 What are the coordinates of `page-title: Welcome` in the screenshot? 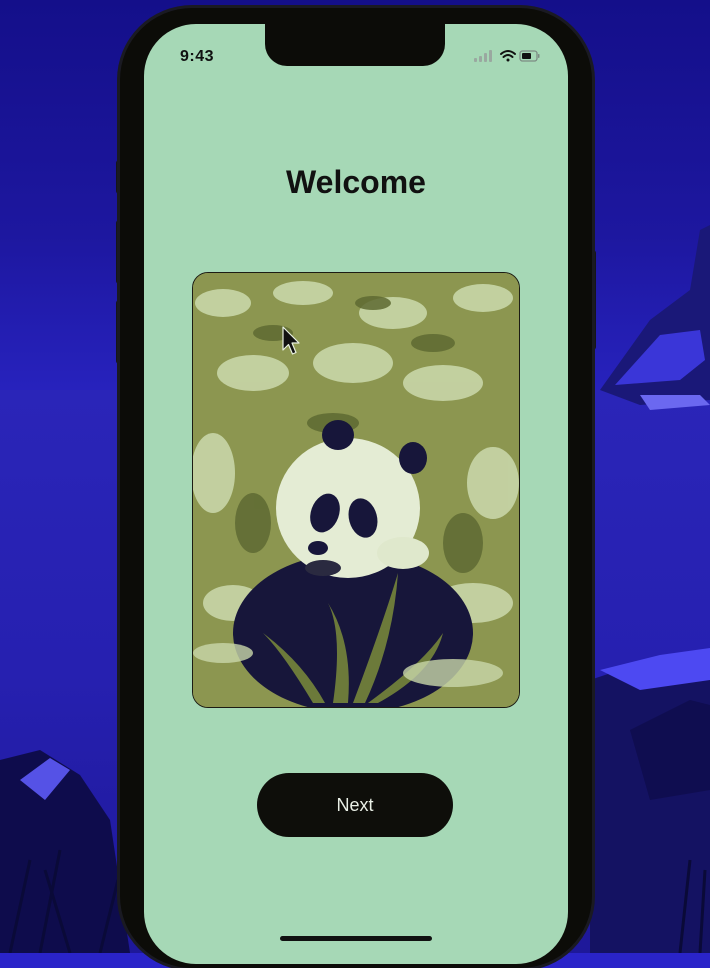 It's located at (356, 182).